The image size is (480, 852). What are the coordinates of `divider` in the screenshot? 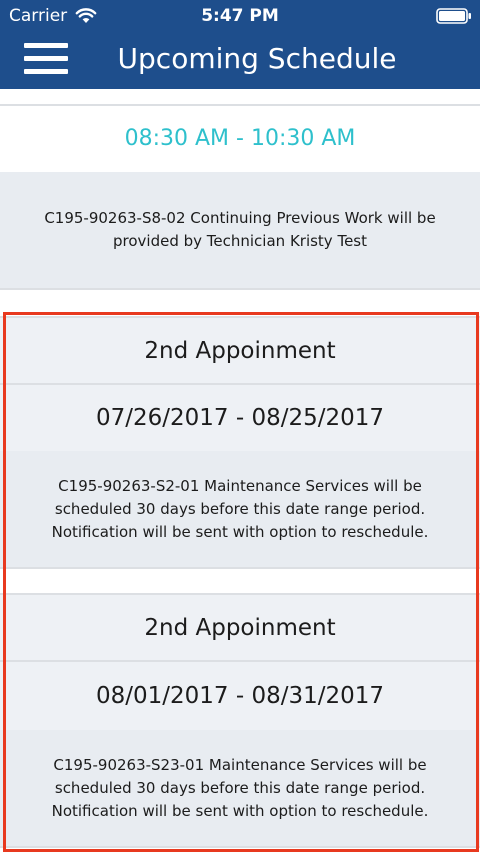 It's located at (240, 847).